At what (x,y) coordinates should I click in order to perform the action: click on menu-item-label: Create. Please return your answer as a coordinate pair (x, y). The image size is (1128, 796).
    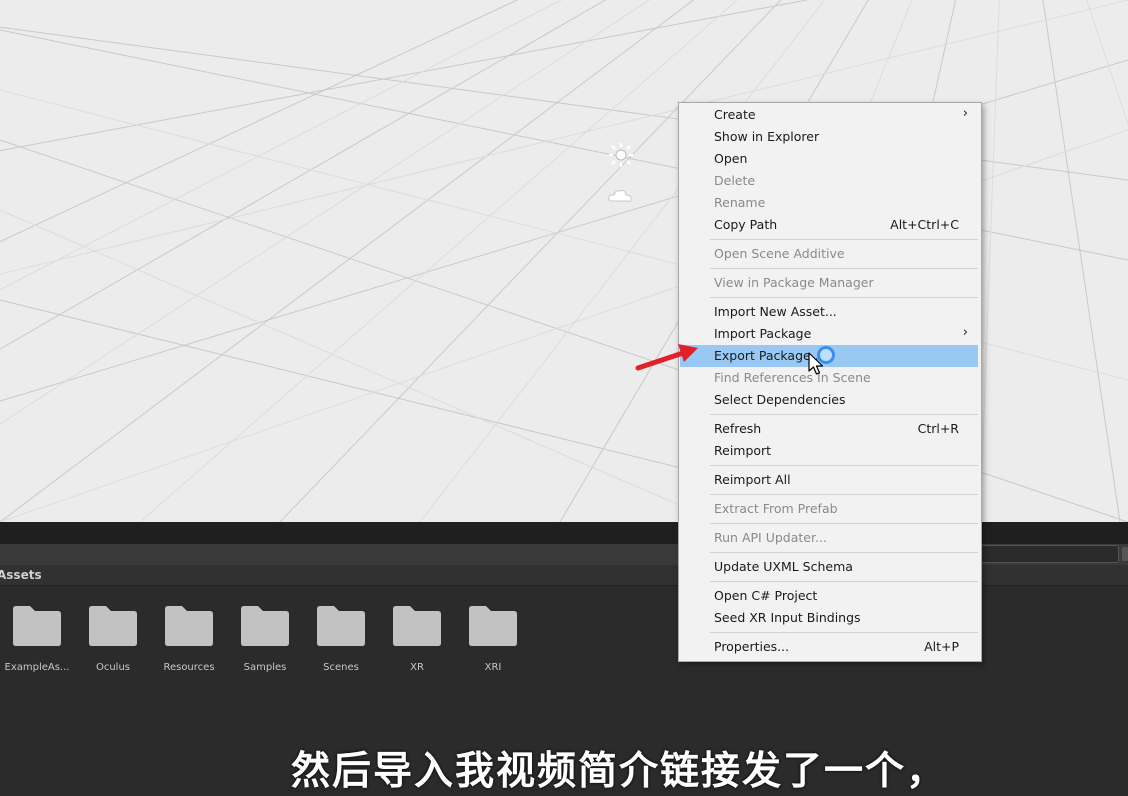
    Looking at the image, I should click on (735, 114).